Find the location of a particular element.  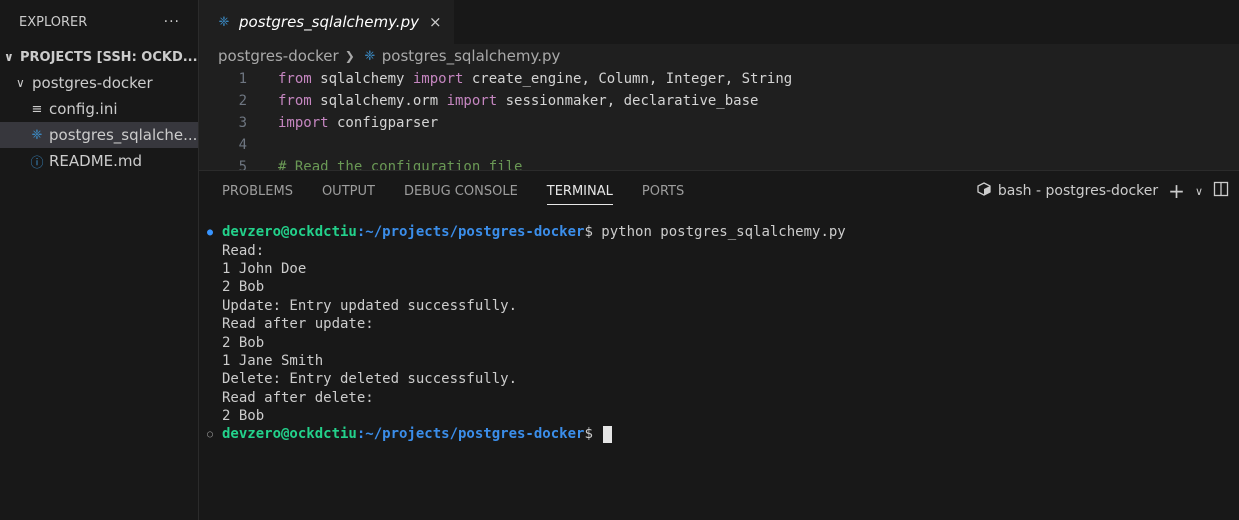

terminal-line-text: 1 Jane Smith is located at coordinates (273, 360).